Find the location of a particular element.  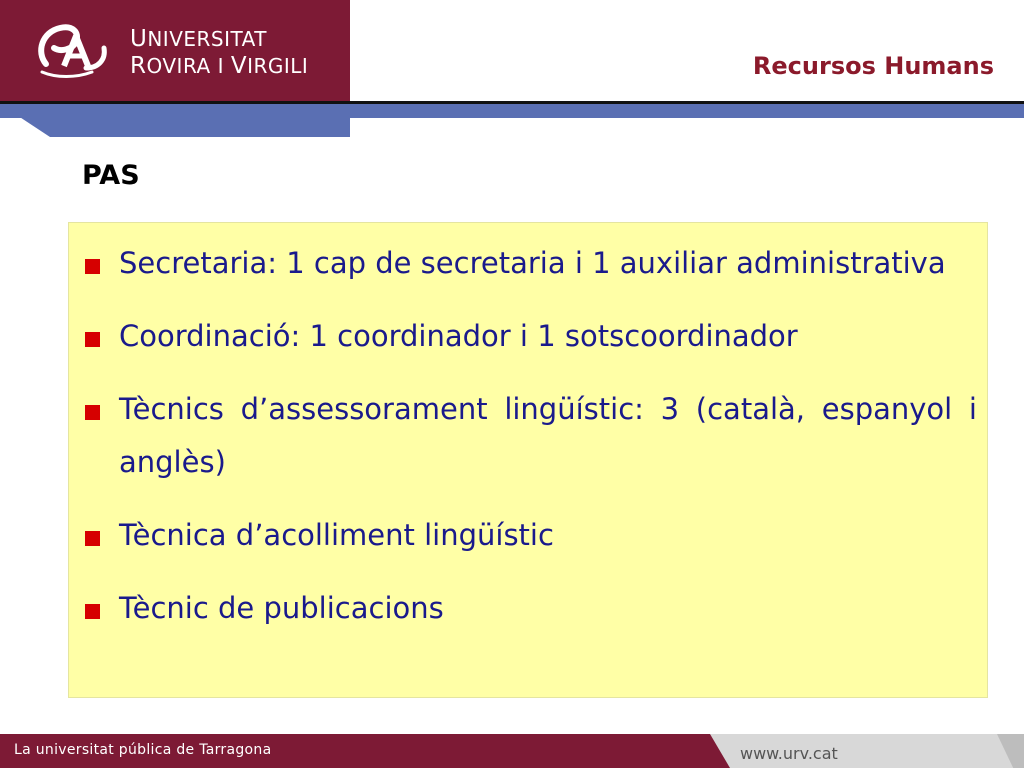

section-title: PAS is located at coordinates (111, 175).